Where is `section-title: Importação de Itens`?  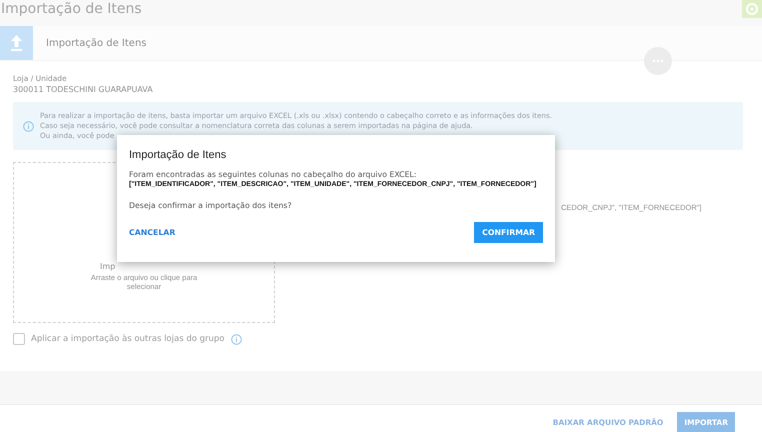 section-title: Importação de Itens is located at coordinates (96, 43).